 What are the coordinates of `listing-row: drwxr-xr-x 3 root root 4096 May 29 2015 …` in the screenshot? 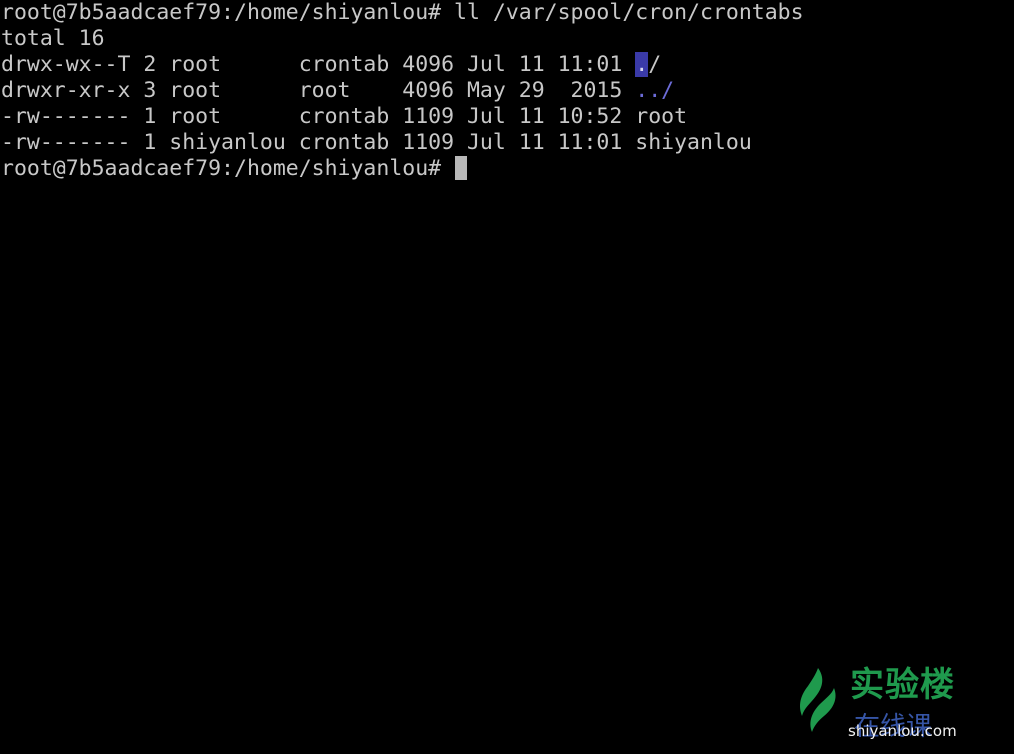 It's located at (402, 91).